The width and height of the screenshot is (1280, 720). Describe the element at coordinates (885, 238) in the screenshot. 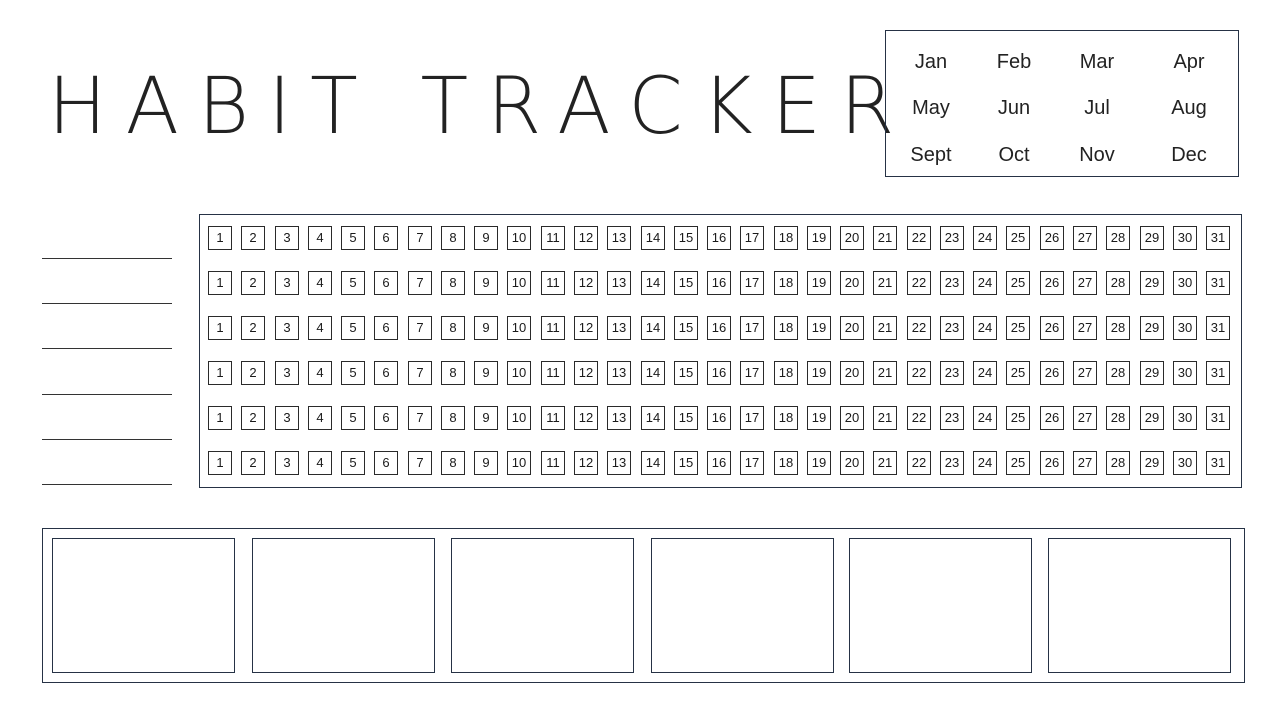

I see `day-checkbox: 21` at that location.